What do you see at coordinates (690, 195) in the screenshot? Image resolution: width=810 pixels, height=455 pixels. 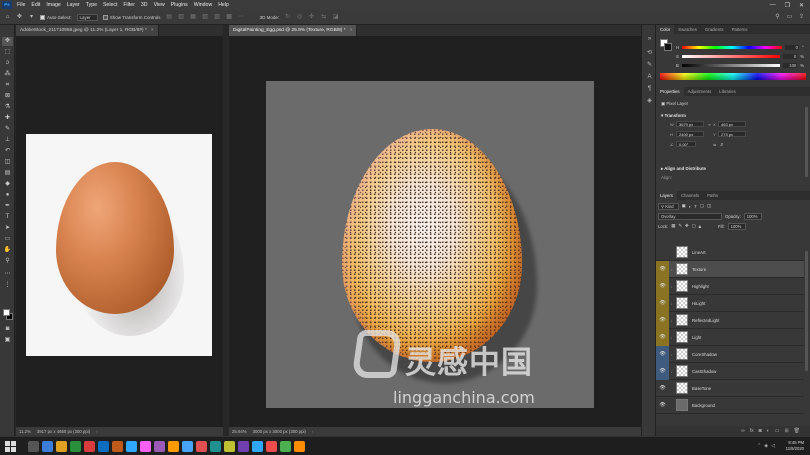 I see `tab-channels: Channels` at bounding box center [690, 195].